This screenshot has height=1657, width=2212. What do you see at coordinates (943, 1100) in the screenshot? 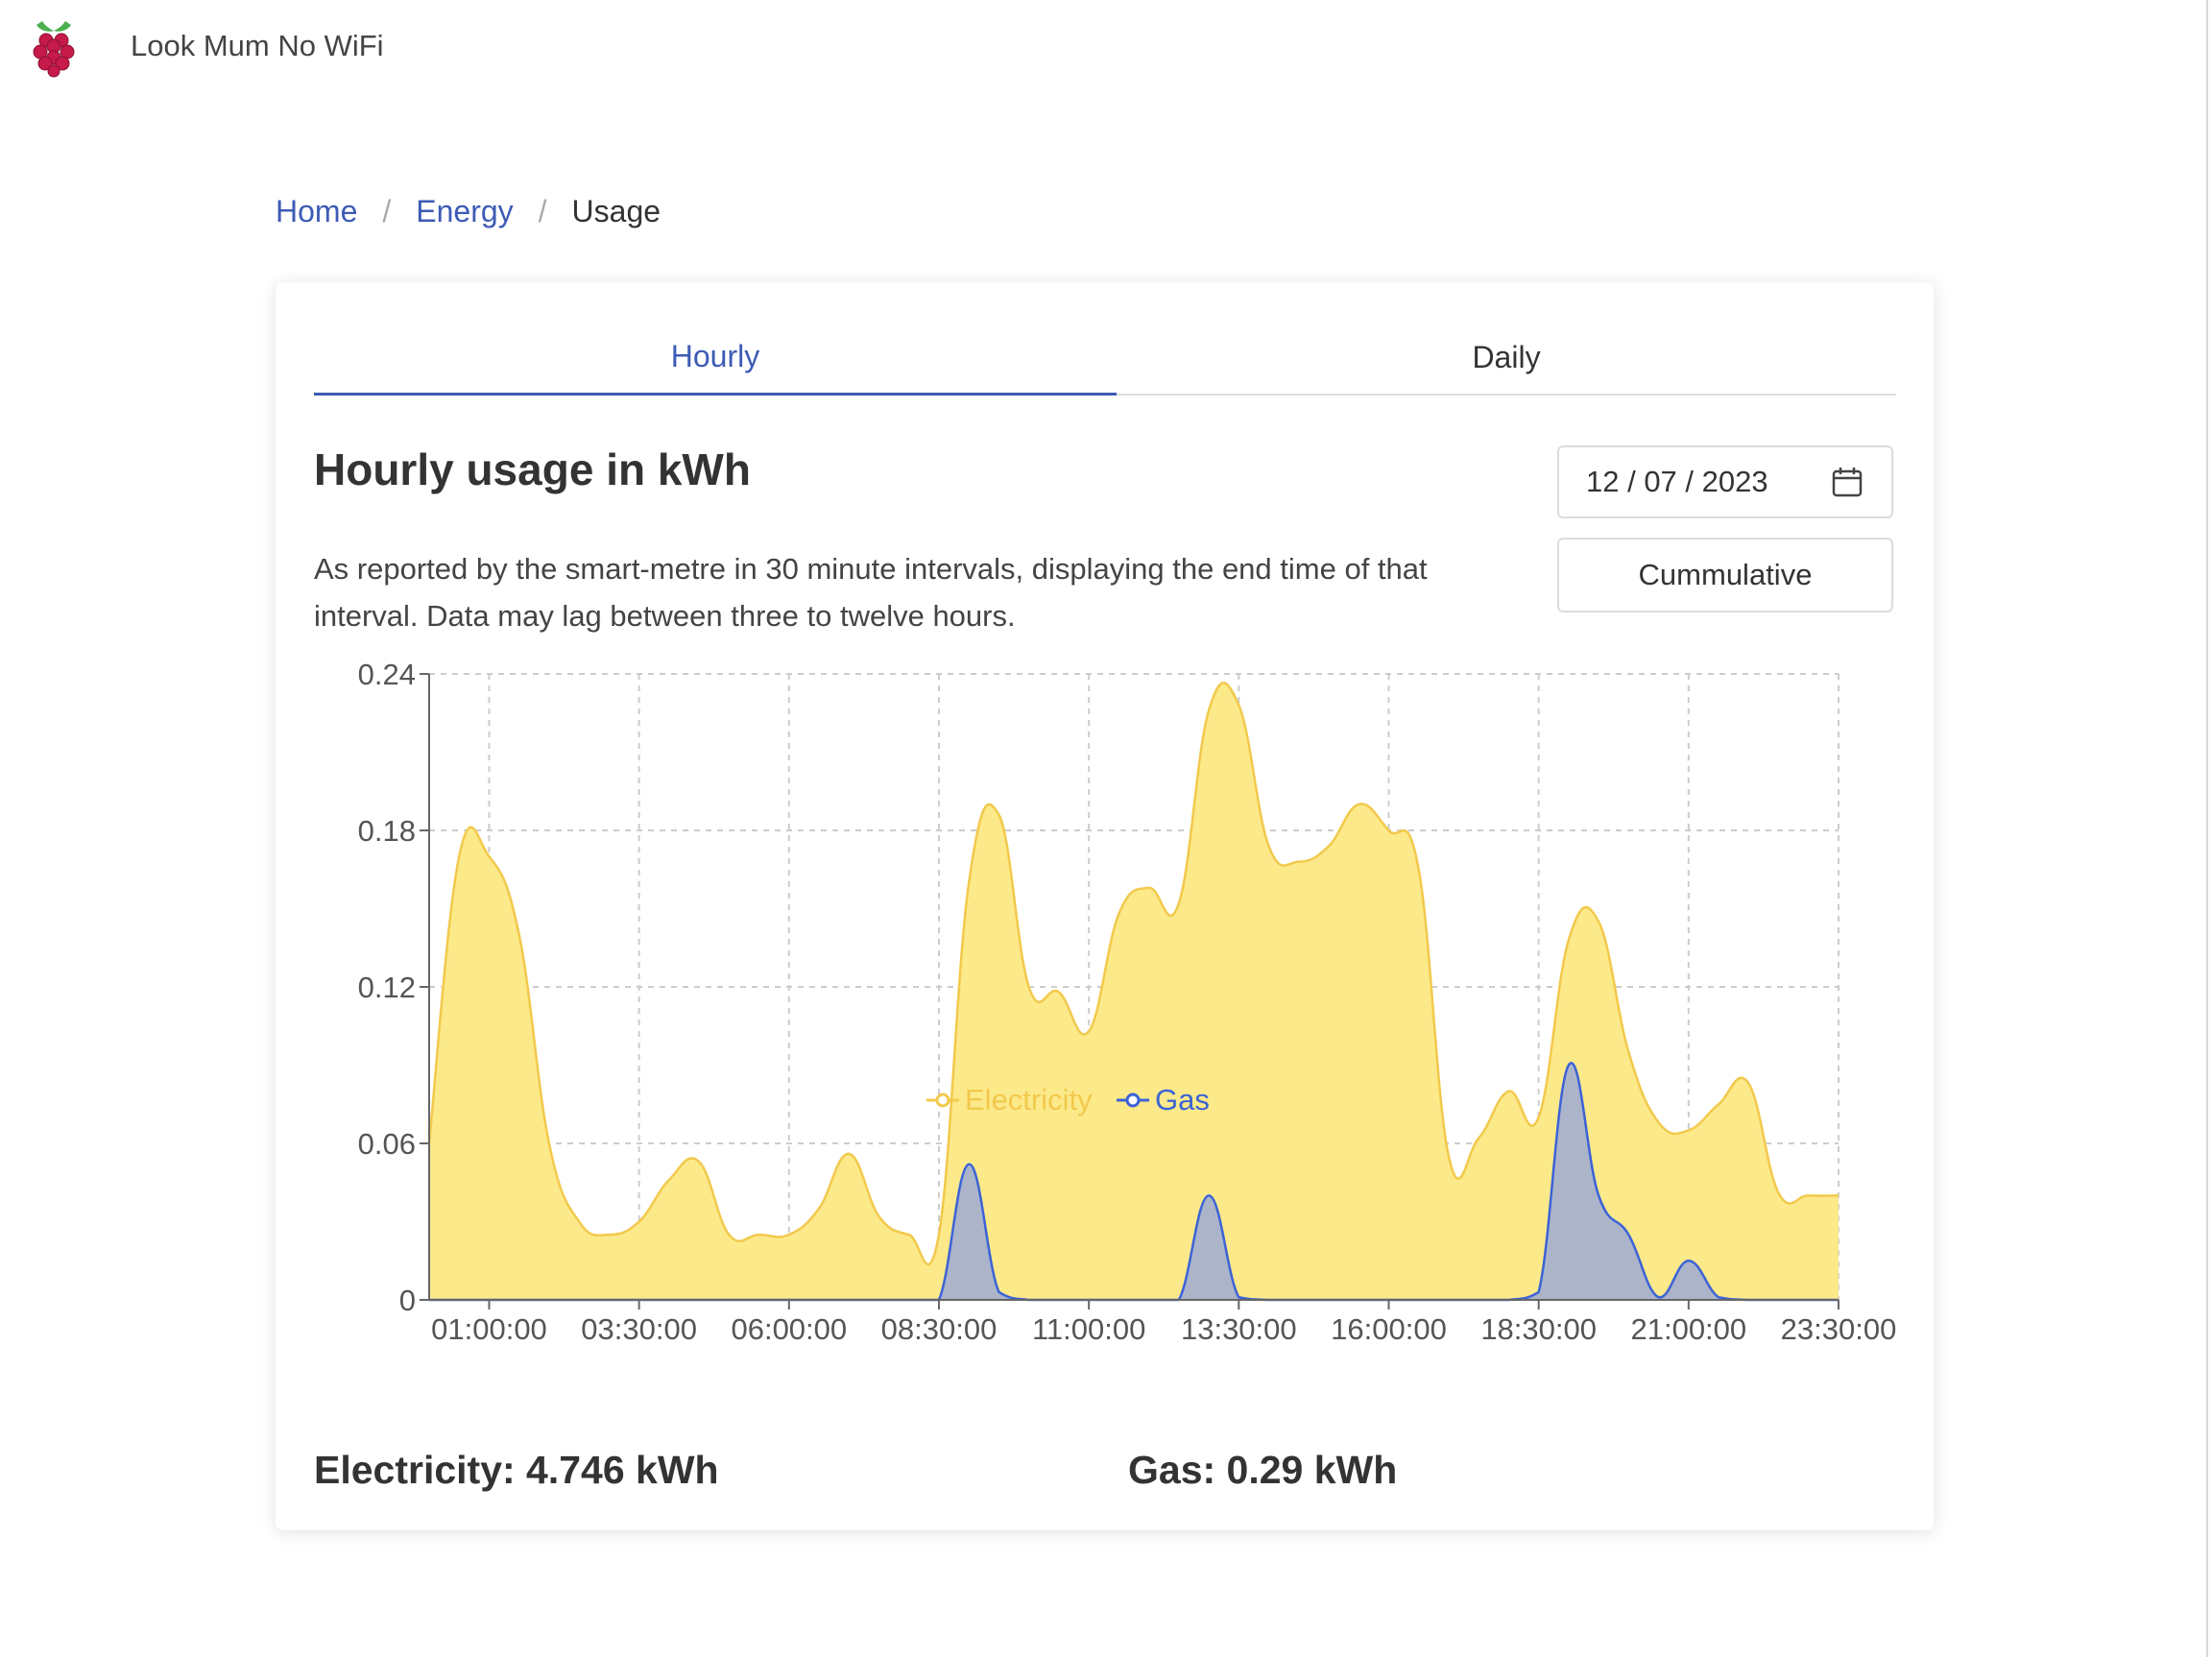
I see `legend-electricity-symbol-icon` at bounding box center [943, 1100].